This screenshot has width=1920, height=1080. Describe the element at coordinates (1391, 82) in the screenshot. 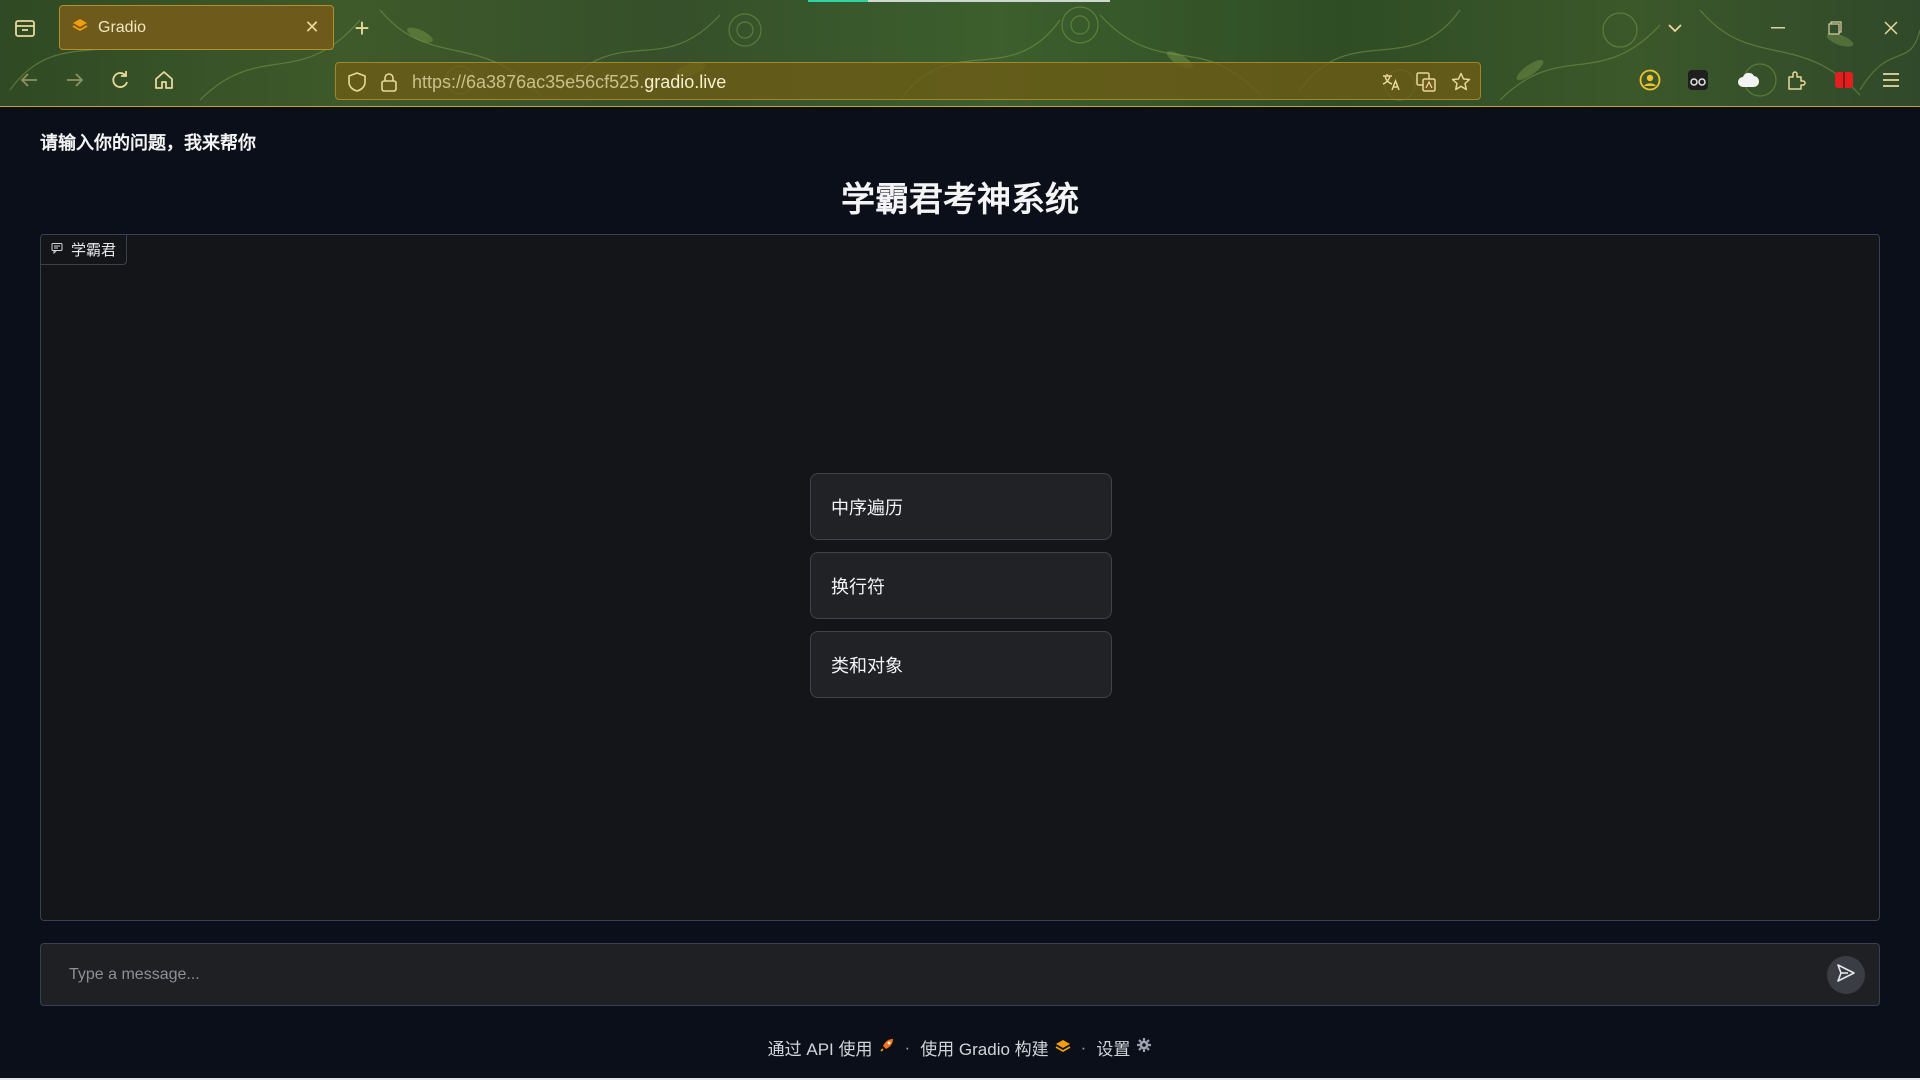

I see `translate-icon` at that location.